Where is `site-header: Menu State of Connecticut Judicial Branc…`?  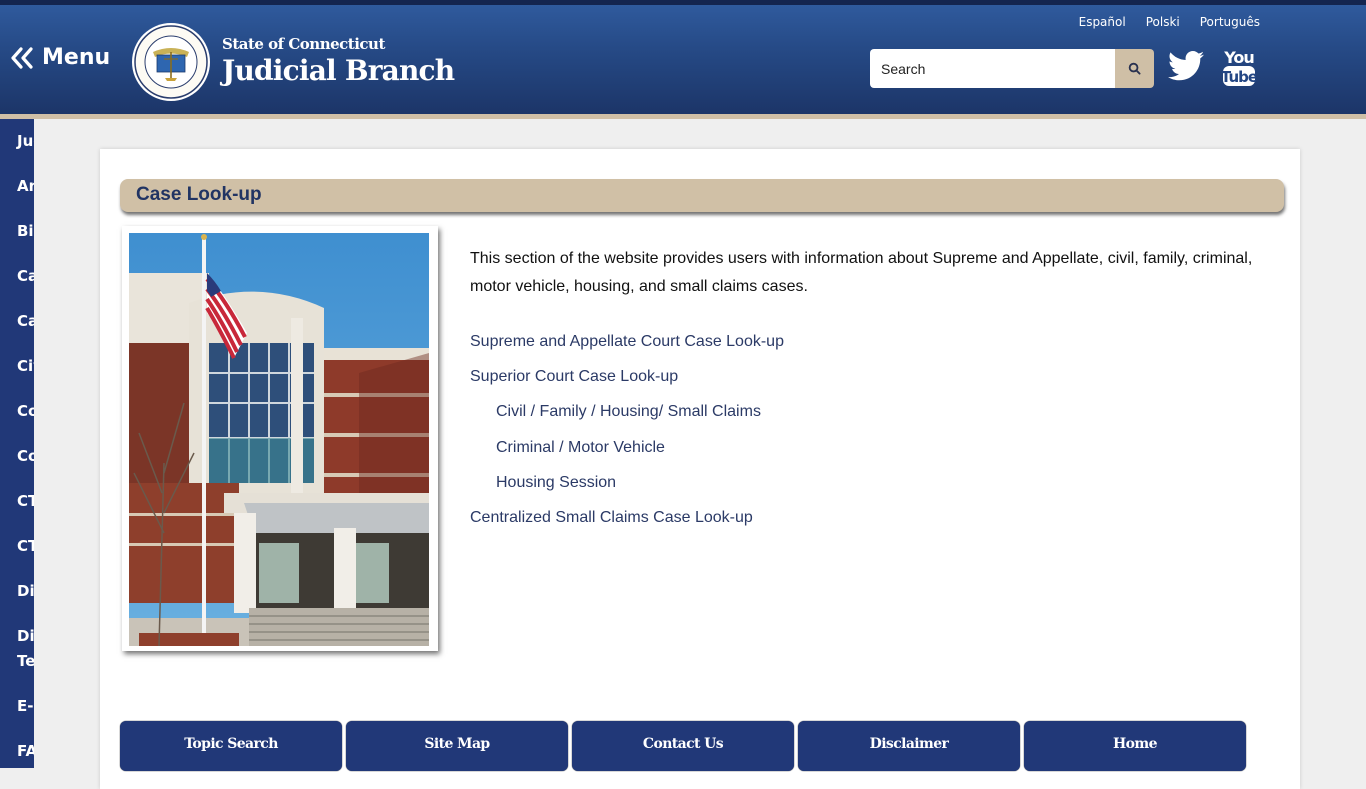
site-header: Menu State of Connecticut Judicial Branc… is located at coordinates (683, 59).